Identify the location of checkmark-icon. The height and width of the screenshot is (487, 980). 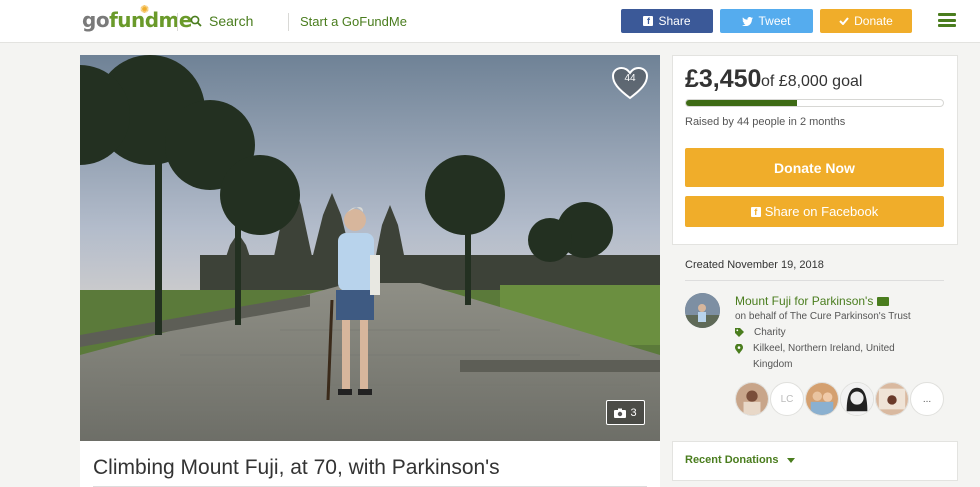
(844, 21).